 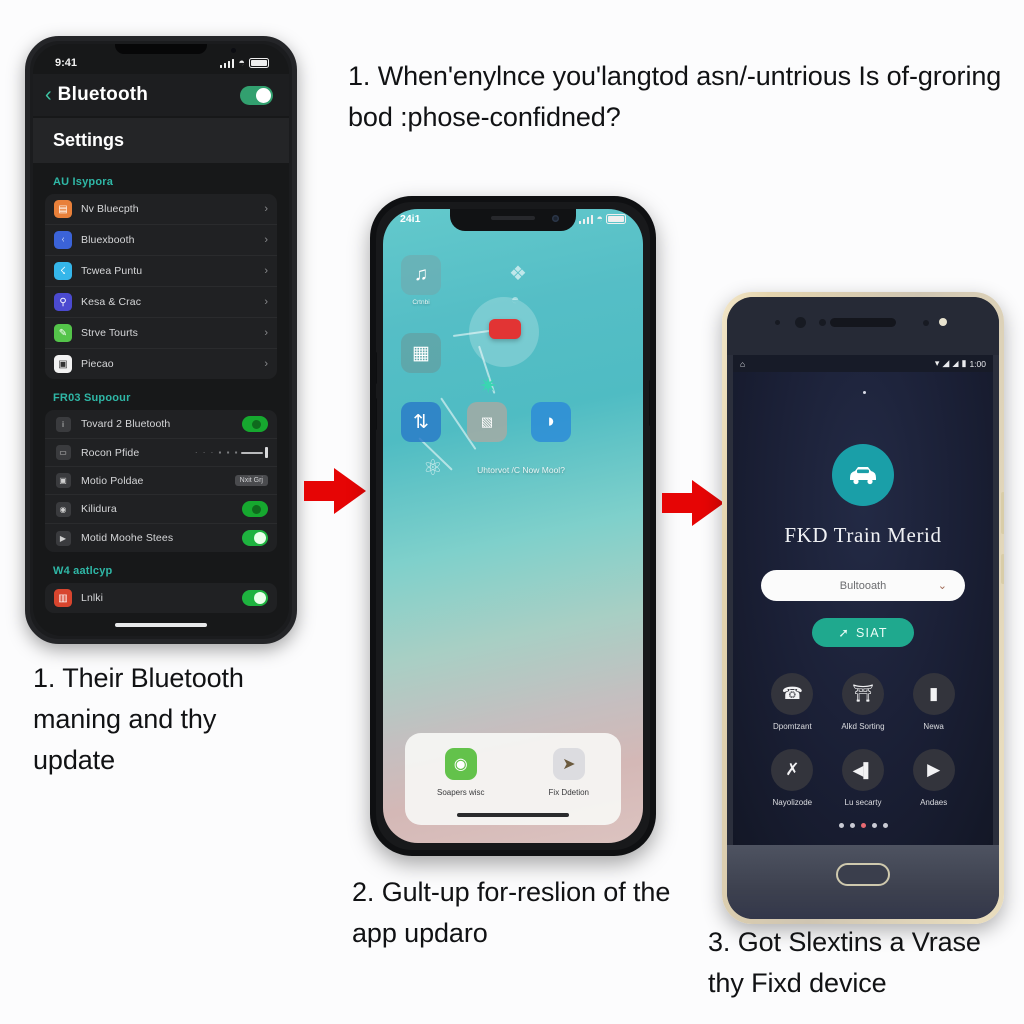 I want to click on arrow-left-to-center, so click(x=335, y=491).